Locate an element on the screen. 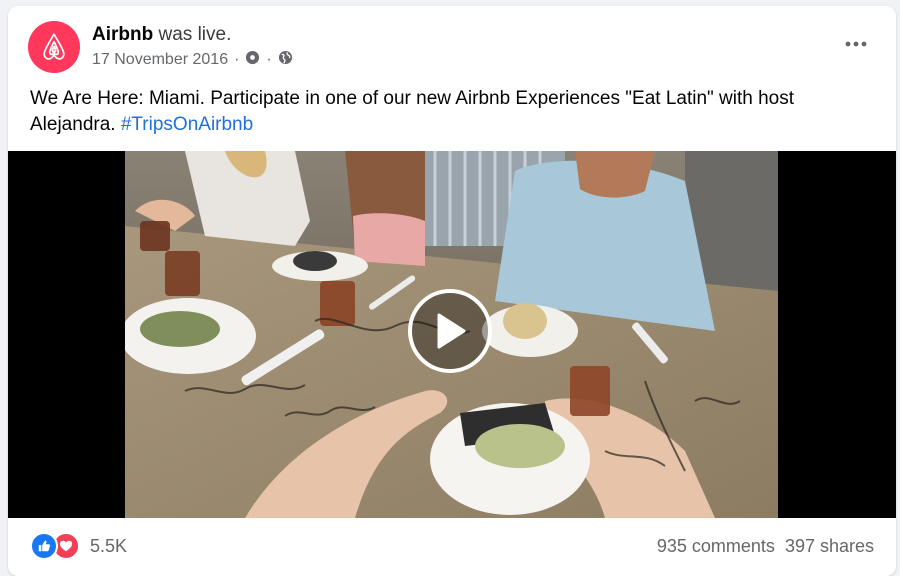 The width and height of the screenshot is (900, 576). globe-icon is located at coordinates (285, 60).